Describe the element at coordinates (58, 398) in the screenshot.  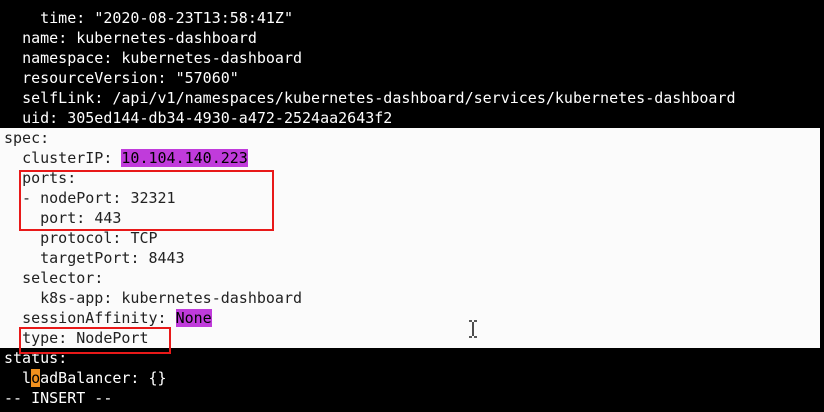
I see `vim-mode-line: -- INSERT --` at that location.